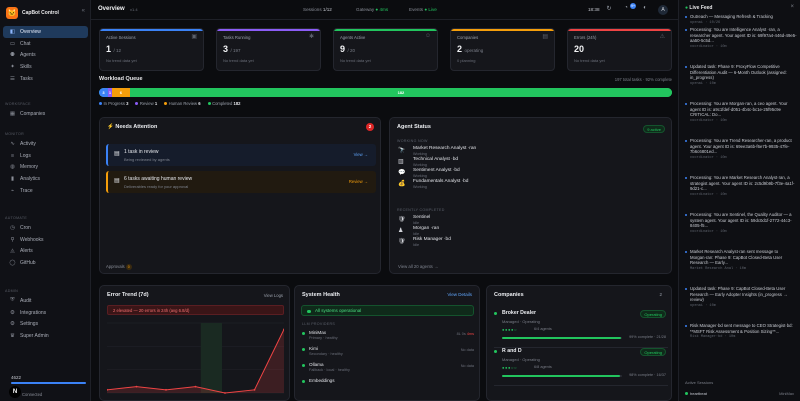 The image size is (800, 401). Describe the element at coordinates (141, 152) in the screenshot. I see `attention-item-title: 1 task in review` at that location.